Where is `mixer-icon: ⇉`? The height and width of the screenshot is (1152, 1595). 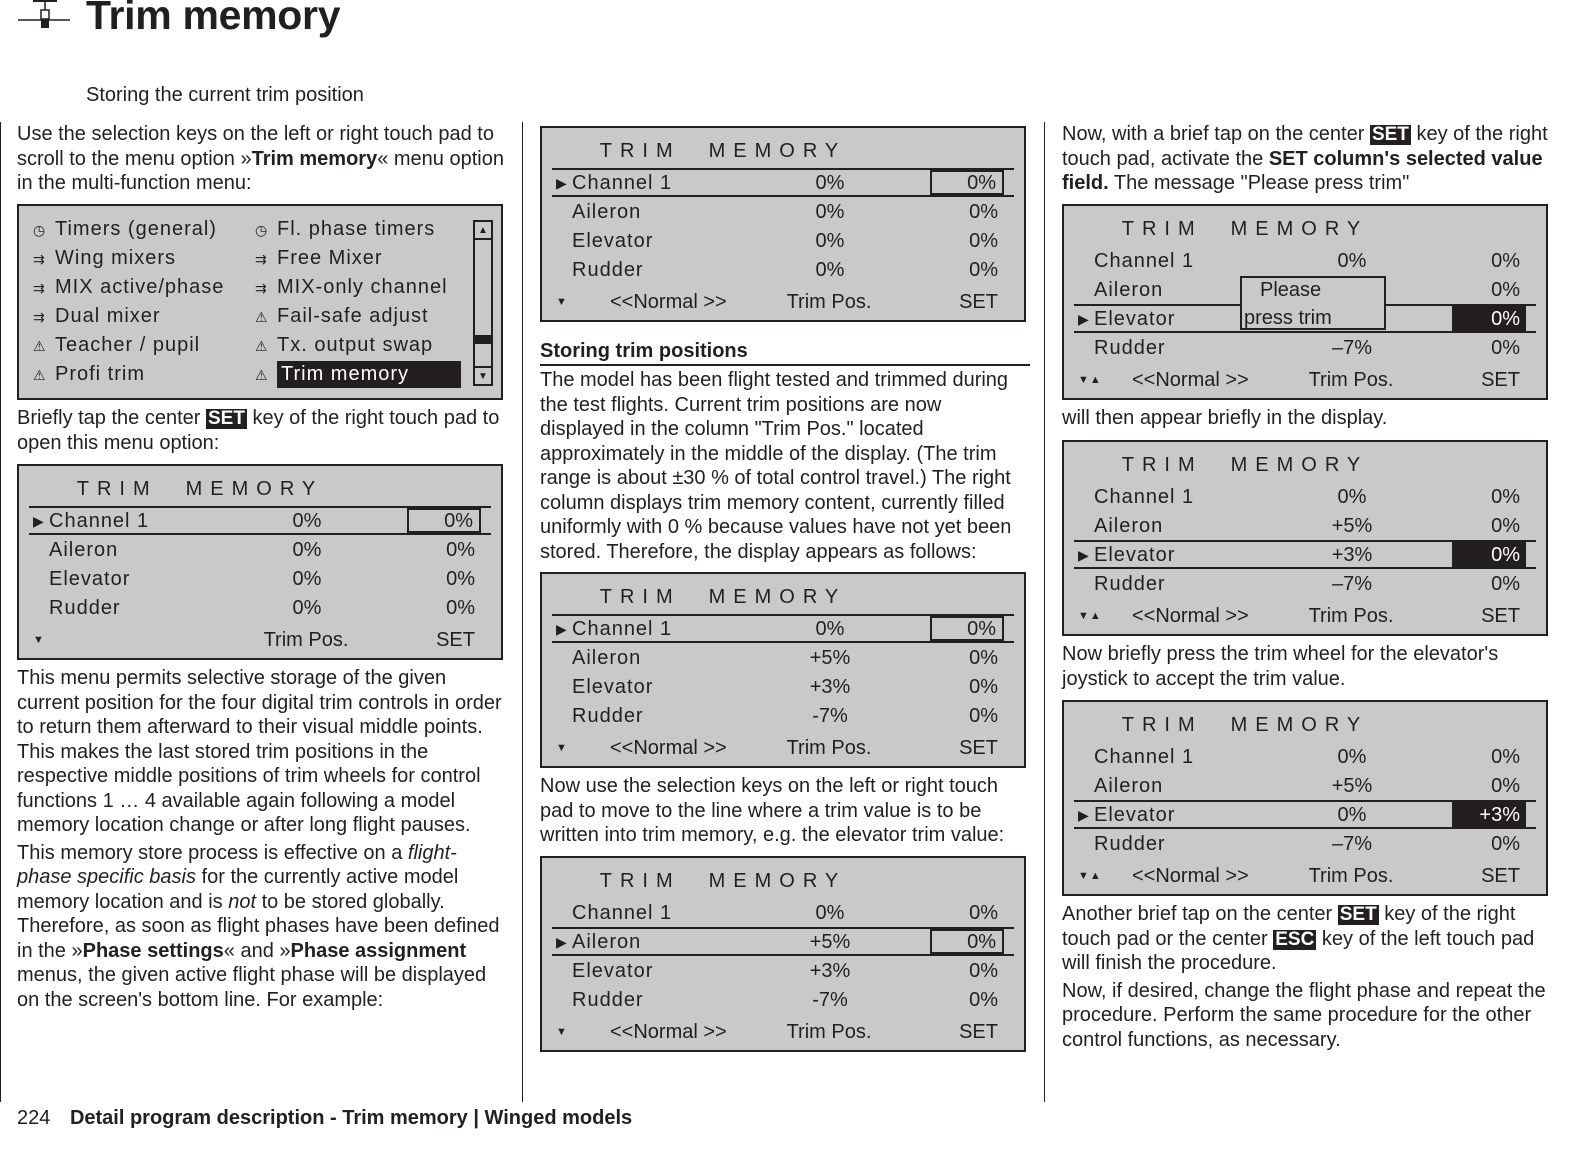
mixer-icon: ⇉ is located at coordinates (39, 288).